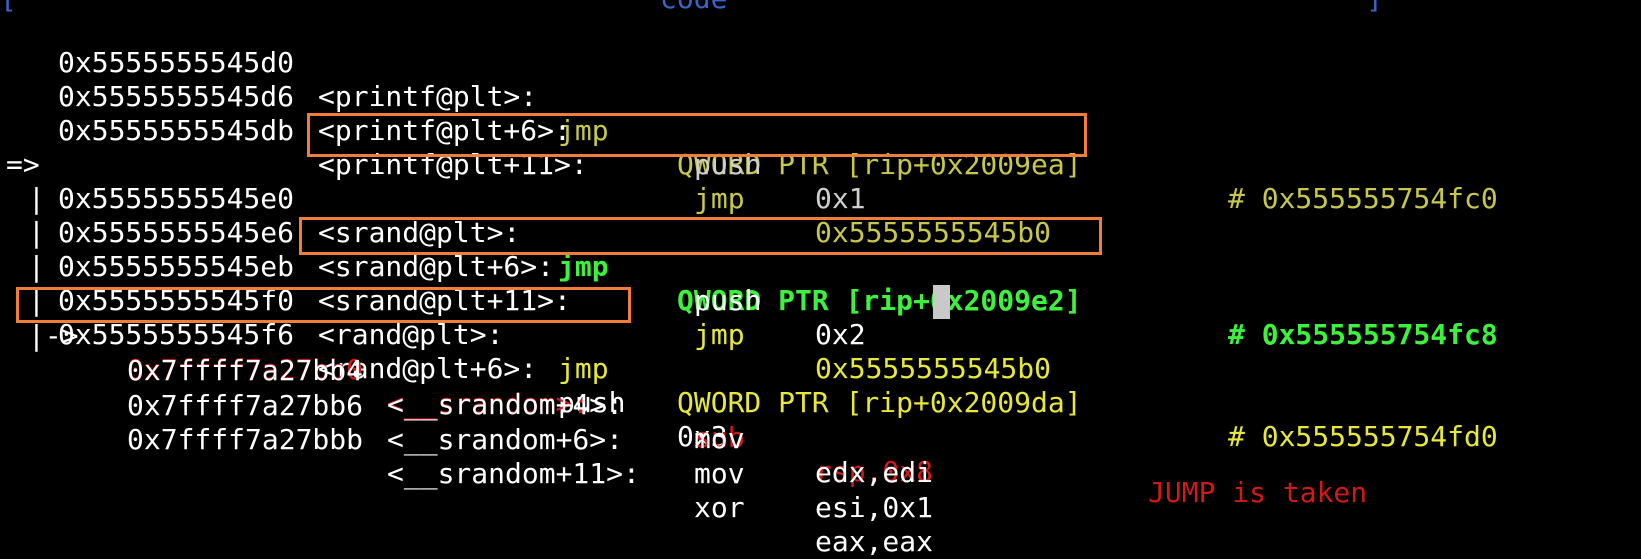 This screenshot has height=559, width=1641. Describe the element at coordinates (941, 302) in the screenshot. I see `terminal-cursor` at that location.